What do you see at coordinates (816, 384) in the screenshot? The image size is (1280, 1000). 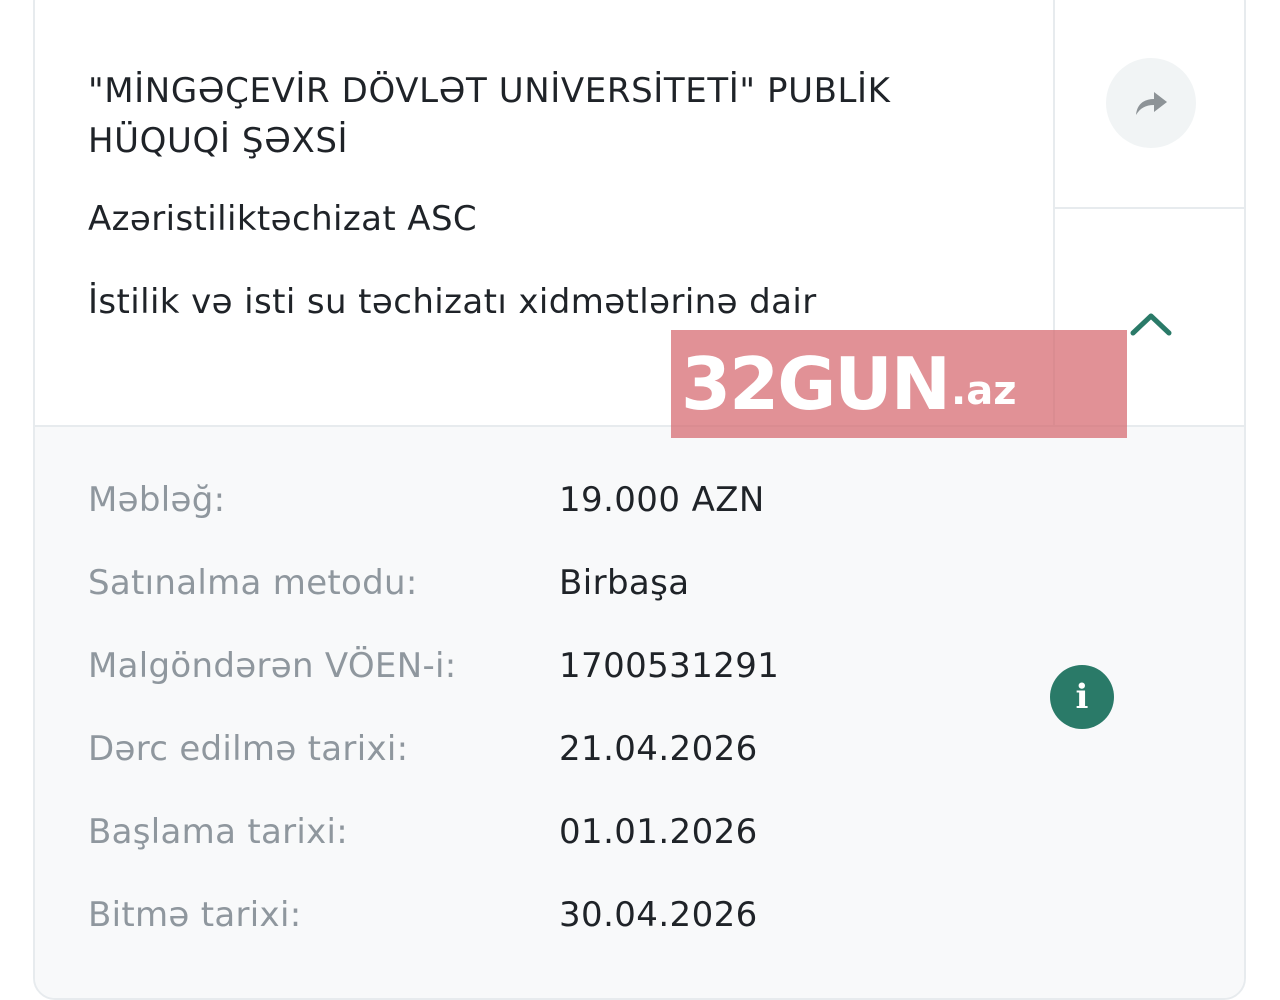 I see `watermark-main-text: 32GUN` at bounding box center [816, 384].